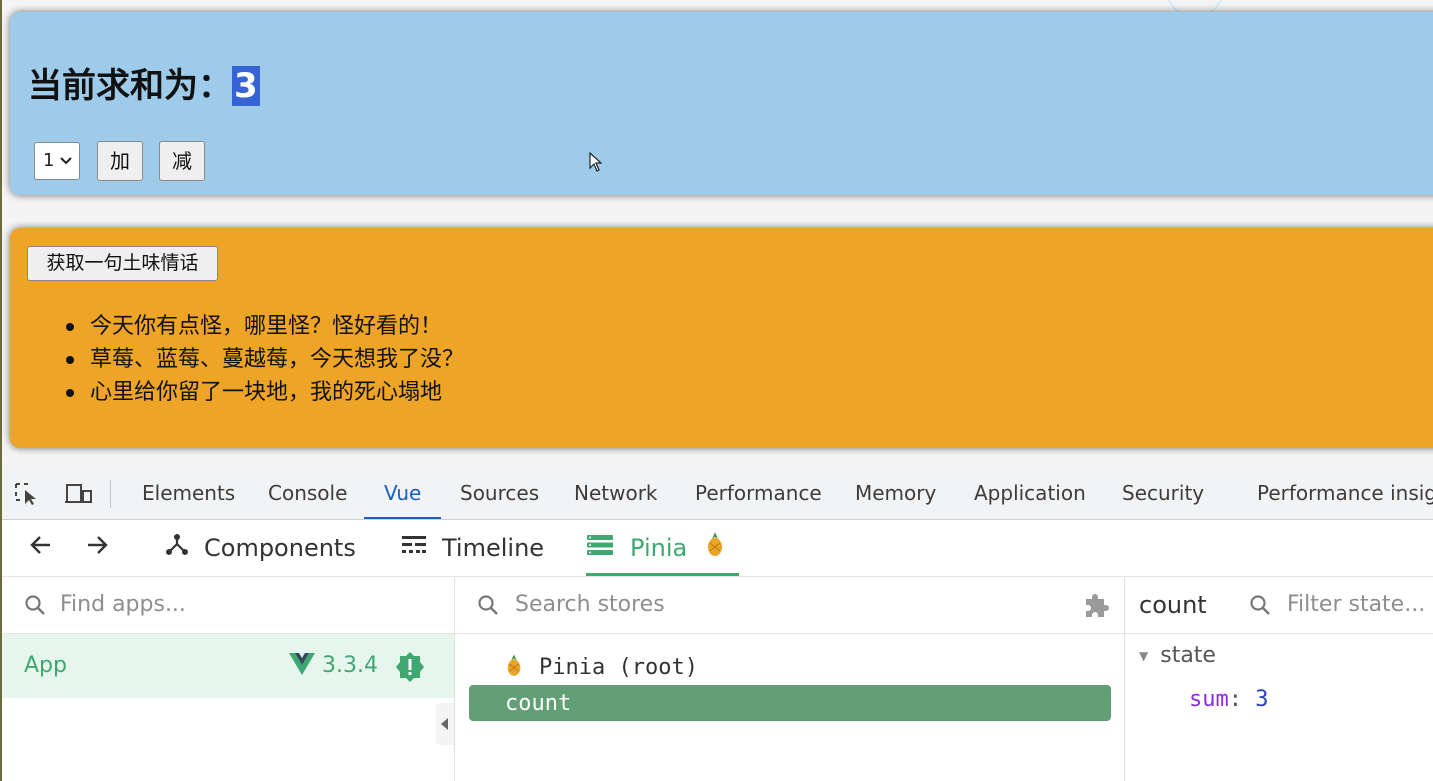 Image resolution: width=1433 pixels, height=781 pixels. What do you see at coordinates (402, 493) in the screenshot?
I see `tab-vue: Vue` at bounding box center [402, 493].